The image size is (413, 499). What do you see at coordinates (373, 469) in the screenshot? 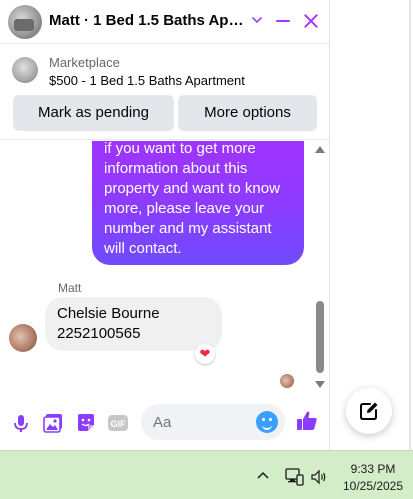
I see `clock-time: 9:33 PM` at bounding box center [373, 469].